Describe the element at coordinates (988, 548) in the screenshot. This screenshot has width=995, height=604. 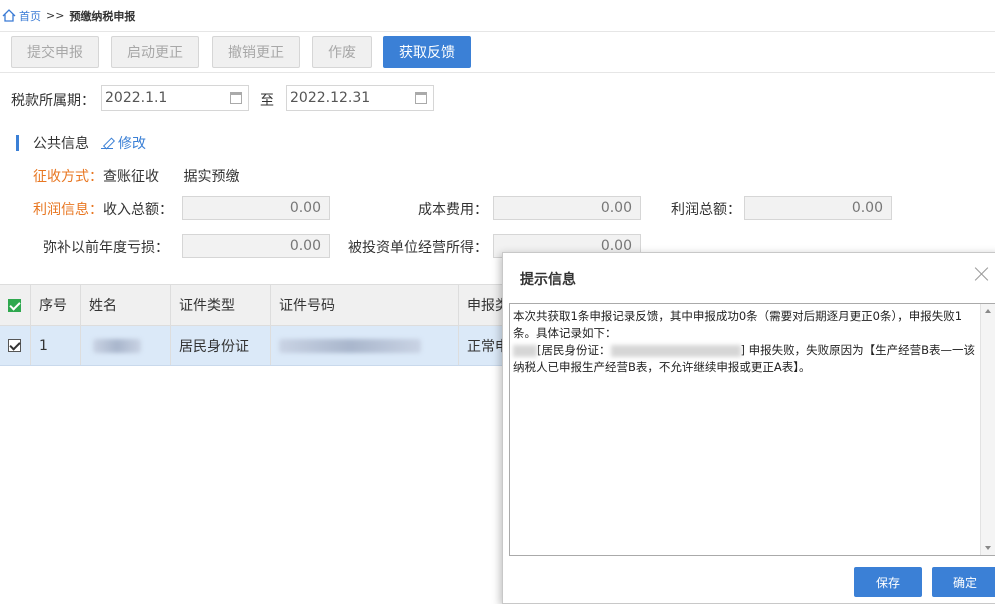
I see `scroll-down-arrow-icon` at that location.